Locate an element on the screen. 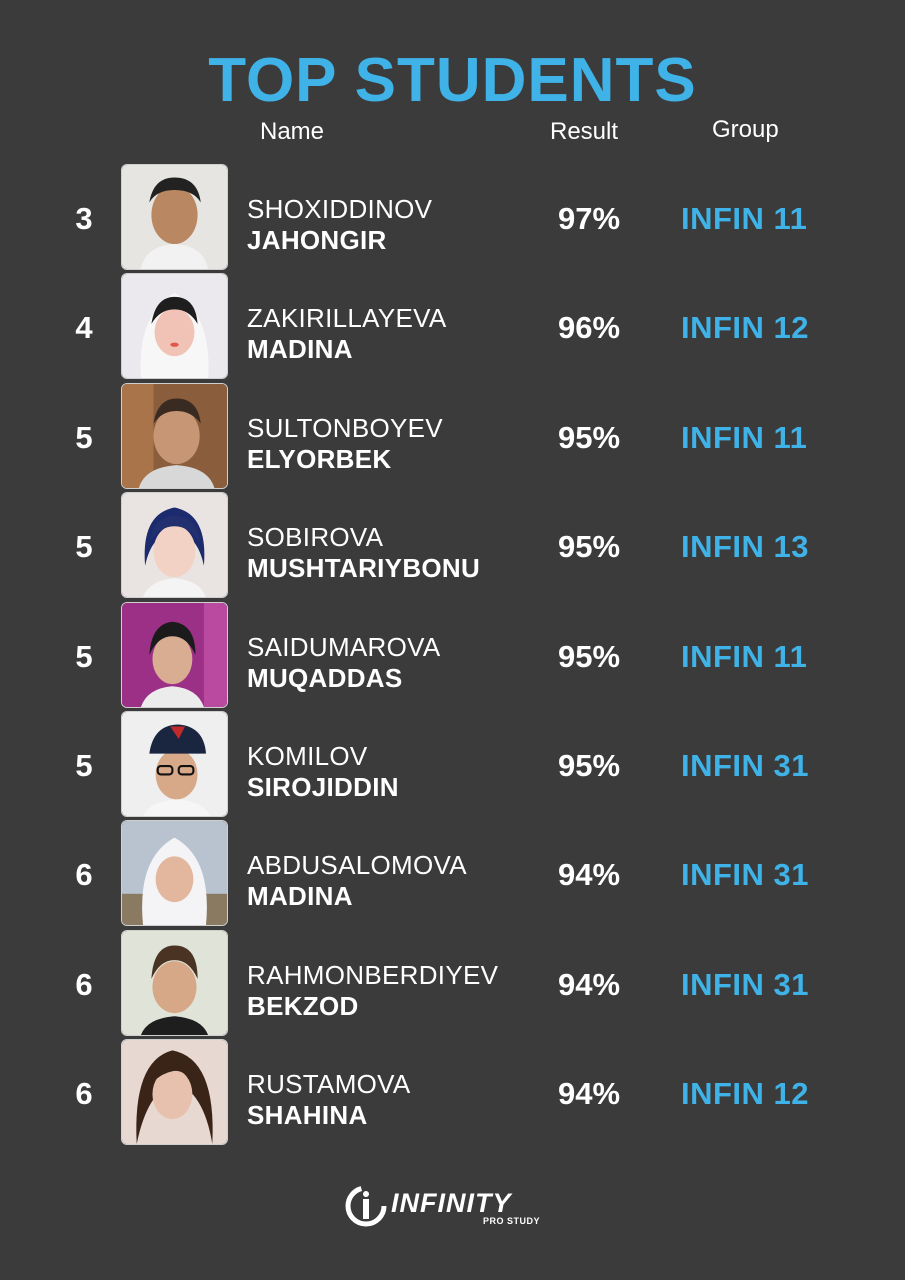 The width and height of the screenshot is (905, 1280). student-surname: KOMILOV is located at coordinates (307, 755).